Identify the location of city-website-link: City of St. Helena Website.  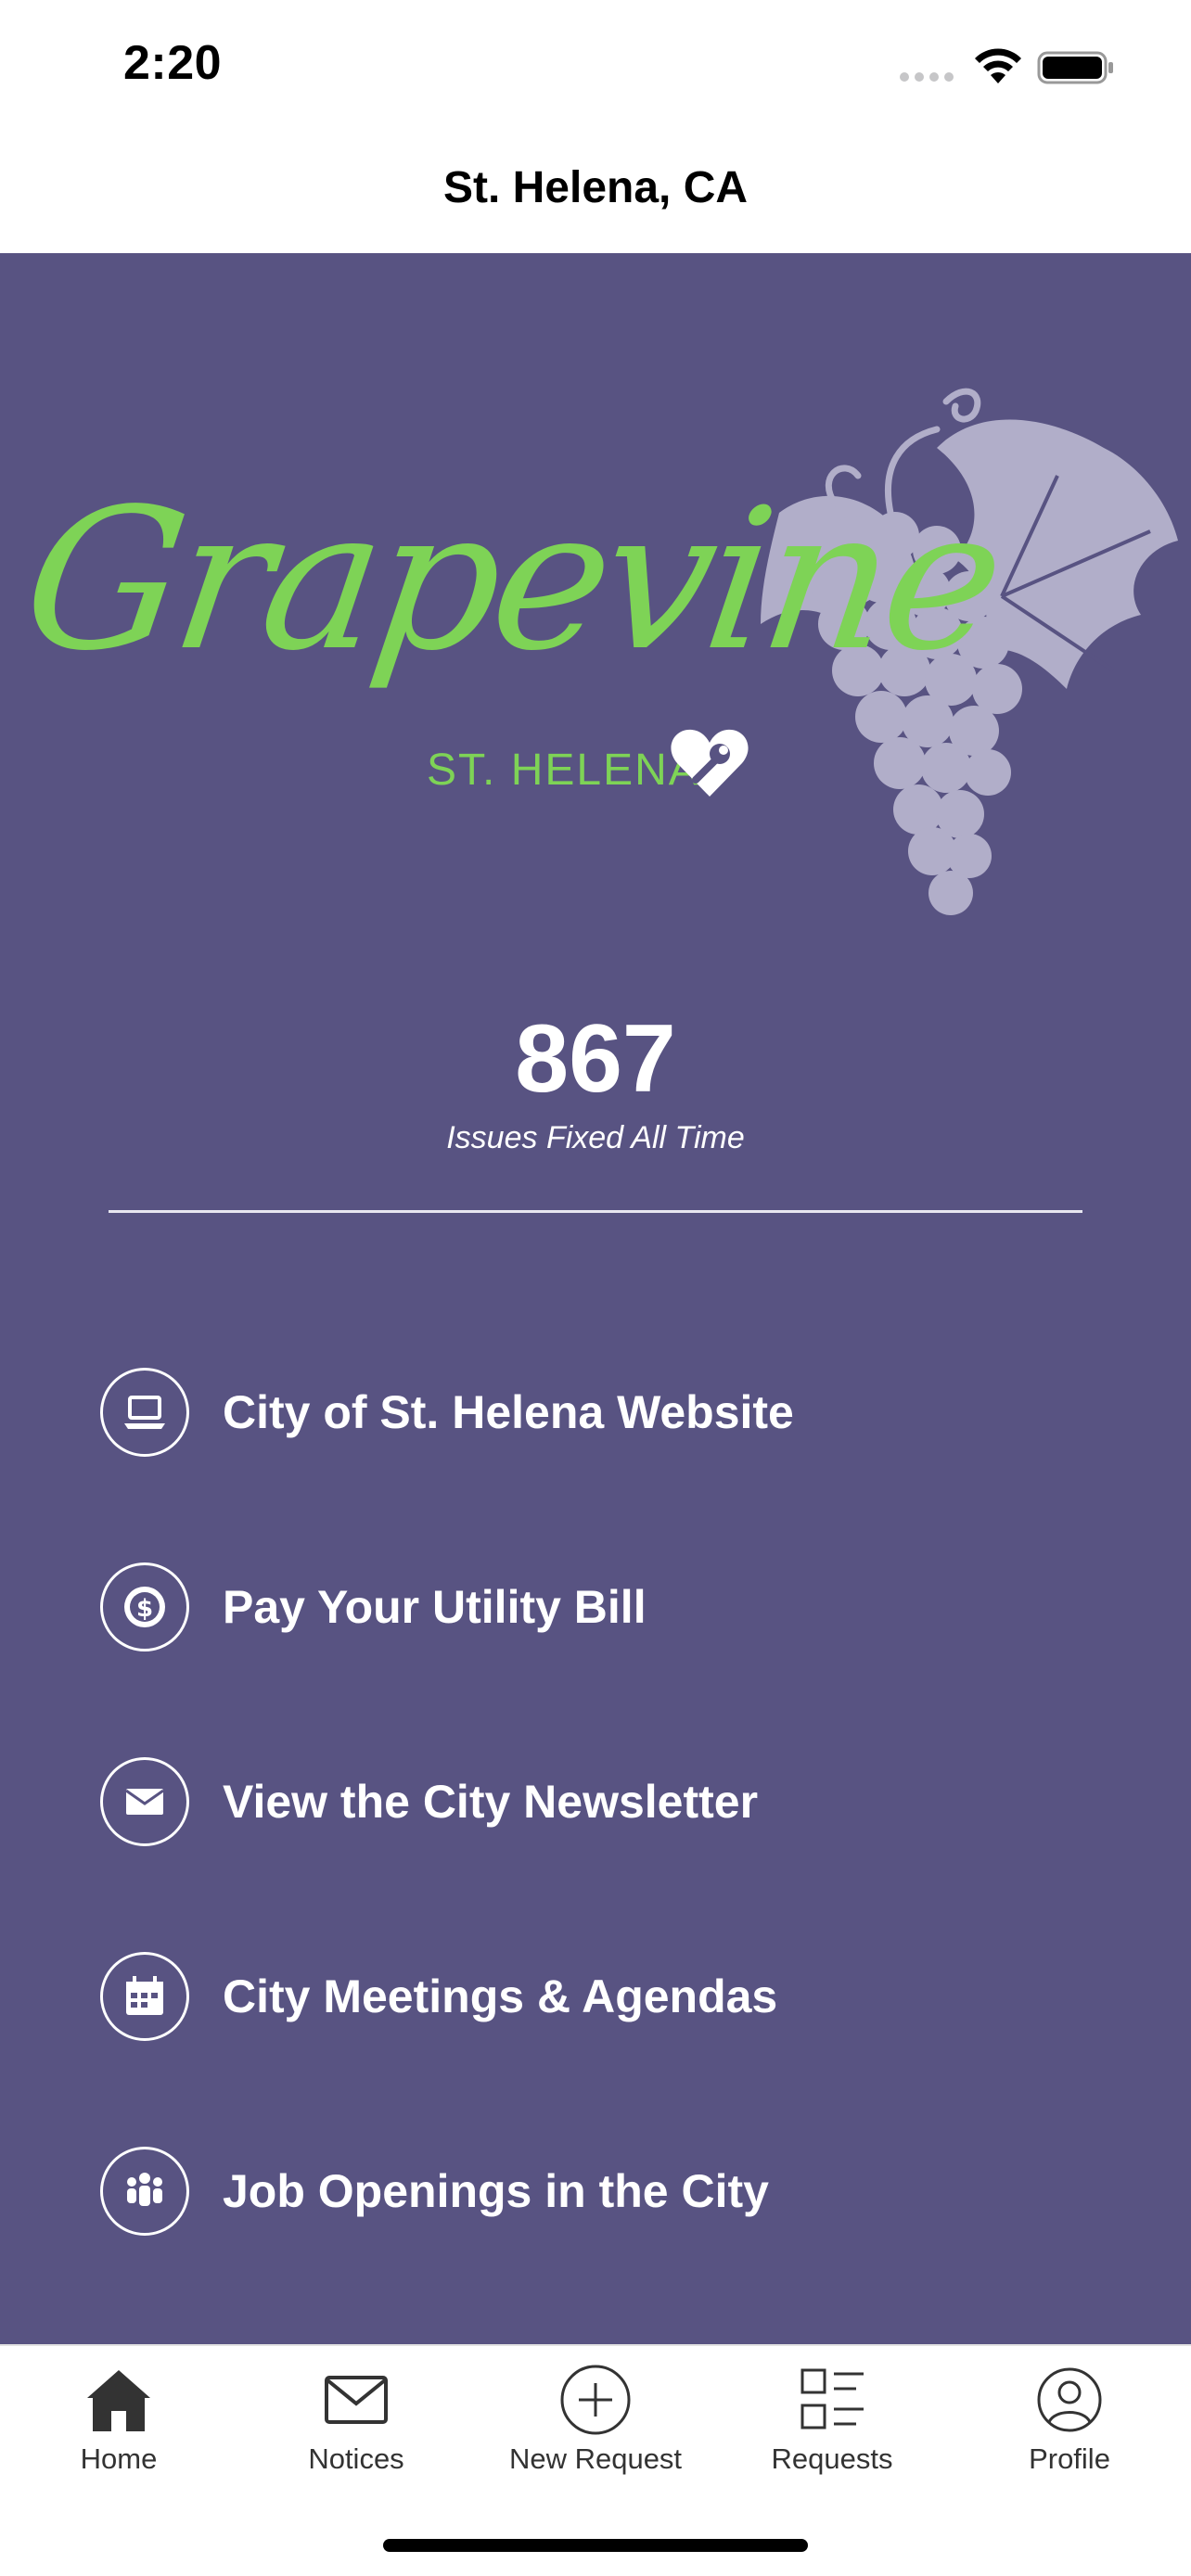
(610, 1412).